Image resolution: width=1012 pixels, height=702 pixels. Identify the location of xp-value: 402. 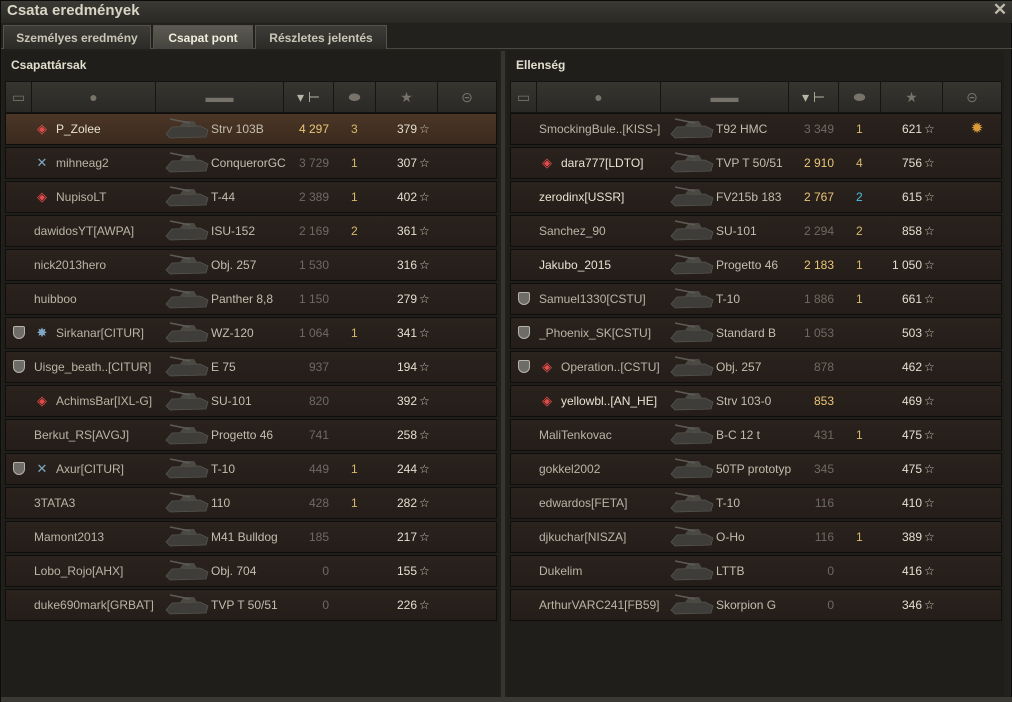
(406, 197).